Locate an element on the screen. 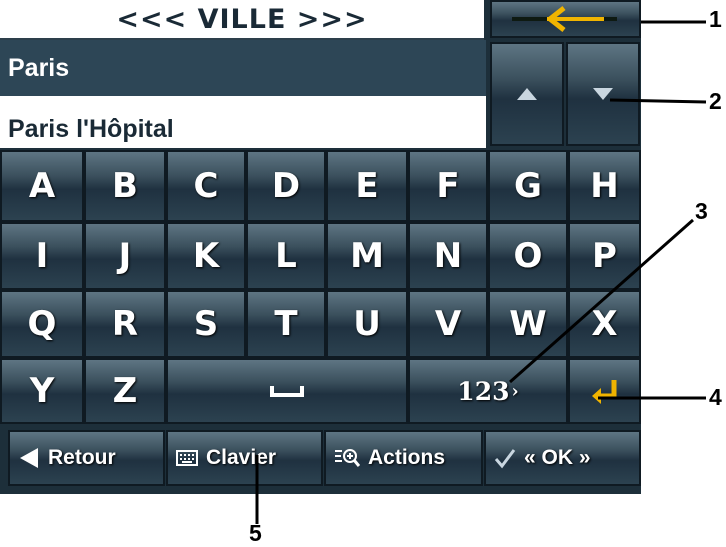 Image resolution: width=726 pixels, height=547 pixels. key-label: M is located at coordinates (367, 256).